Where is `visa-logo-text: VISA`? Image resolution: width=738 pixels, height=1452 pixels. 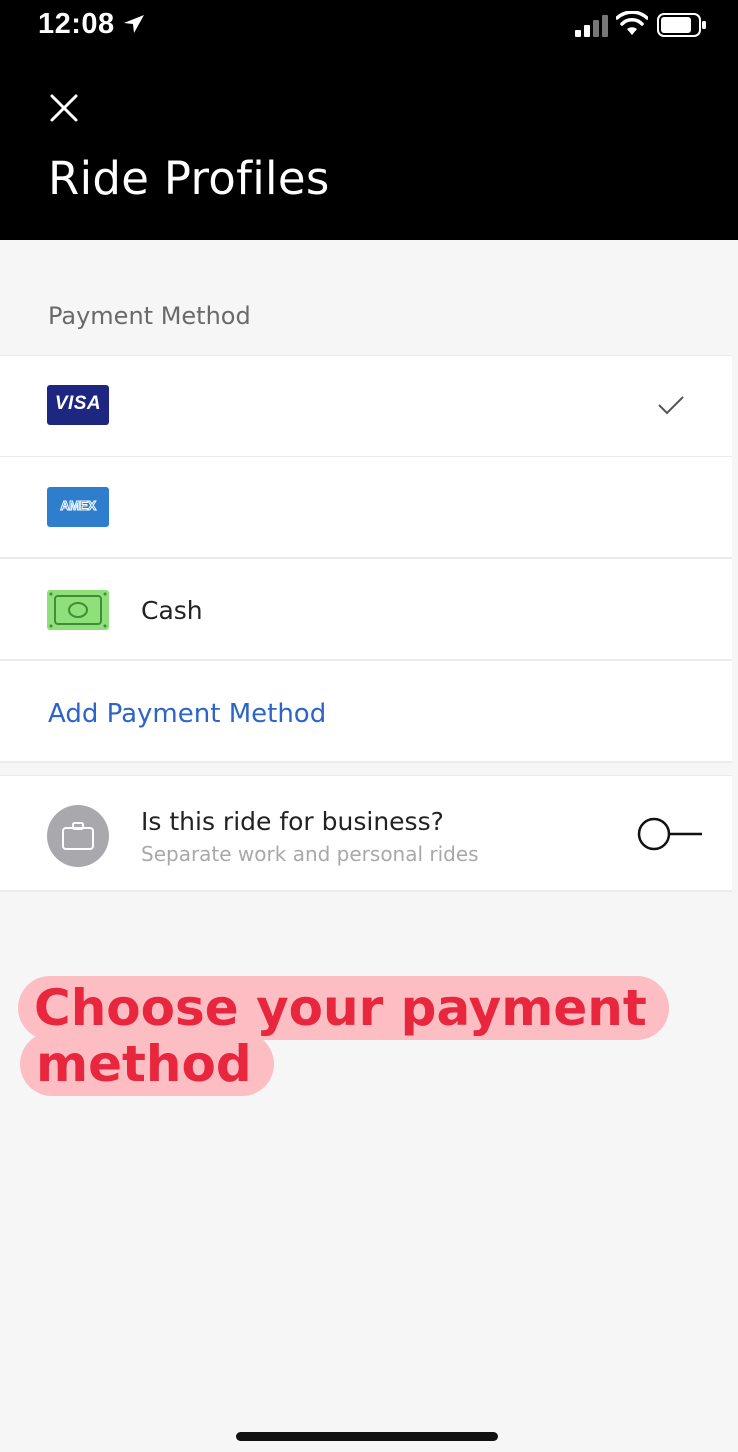
visa-logo-text: VISA is located at coordinates (78, 403).